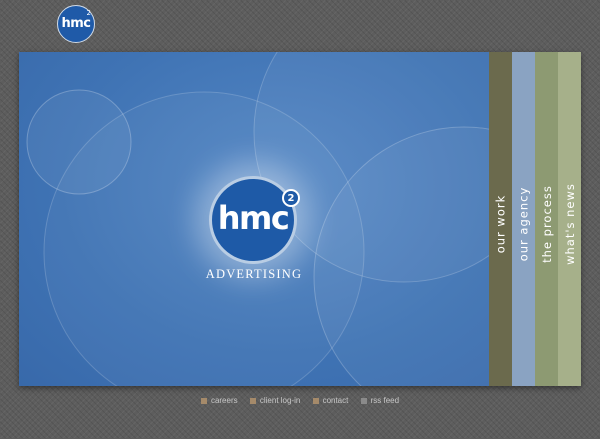  I want to click on footer-link-contact-label: contact, so click(335, 400).